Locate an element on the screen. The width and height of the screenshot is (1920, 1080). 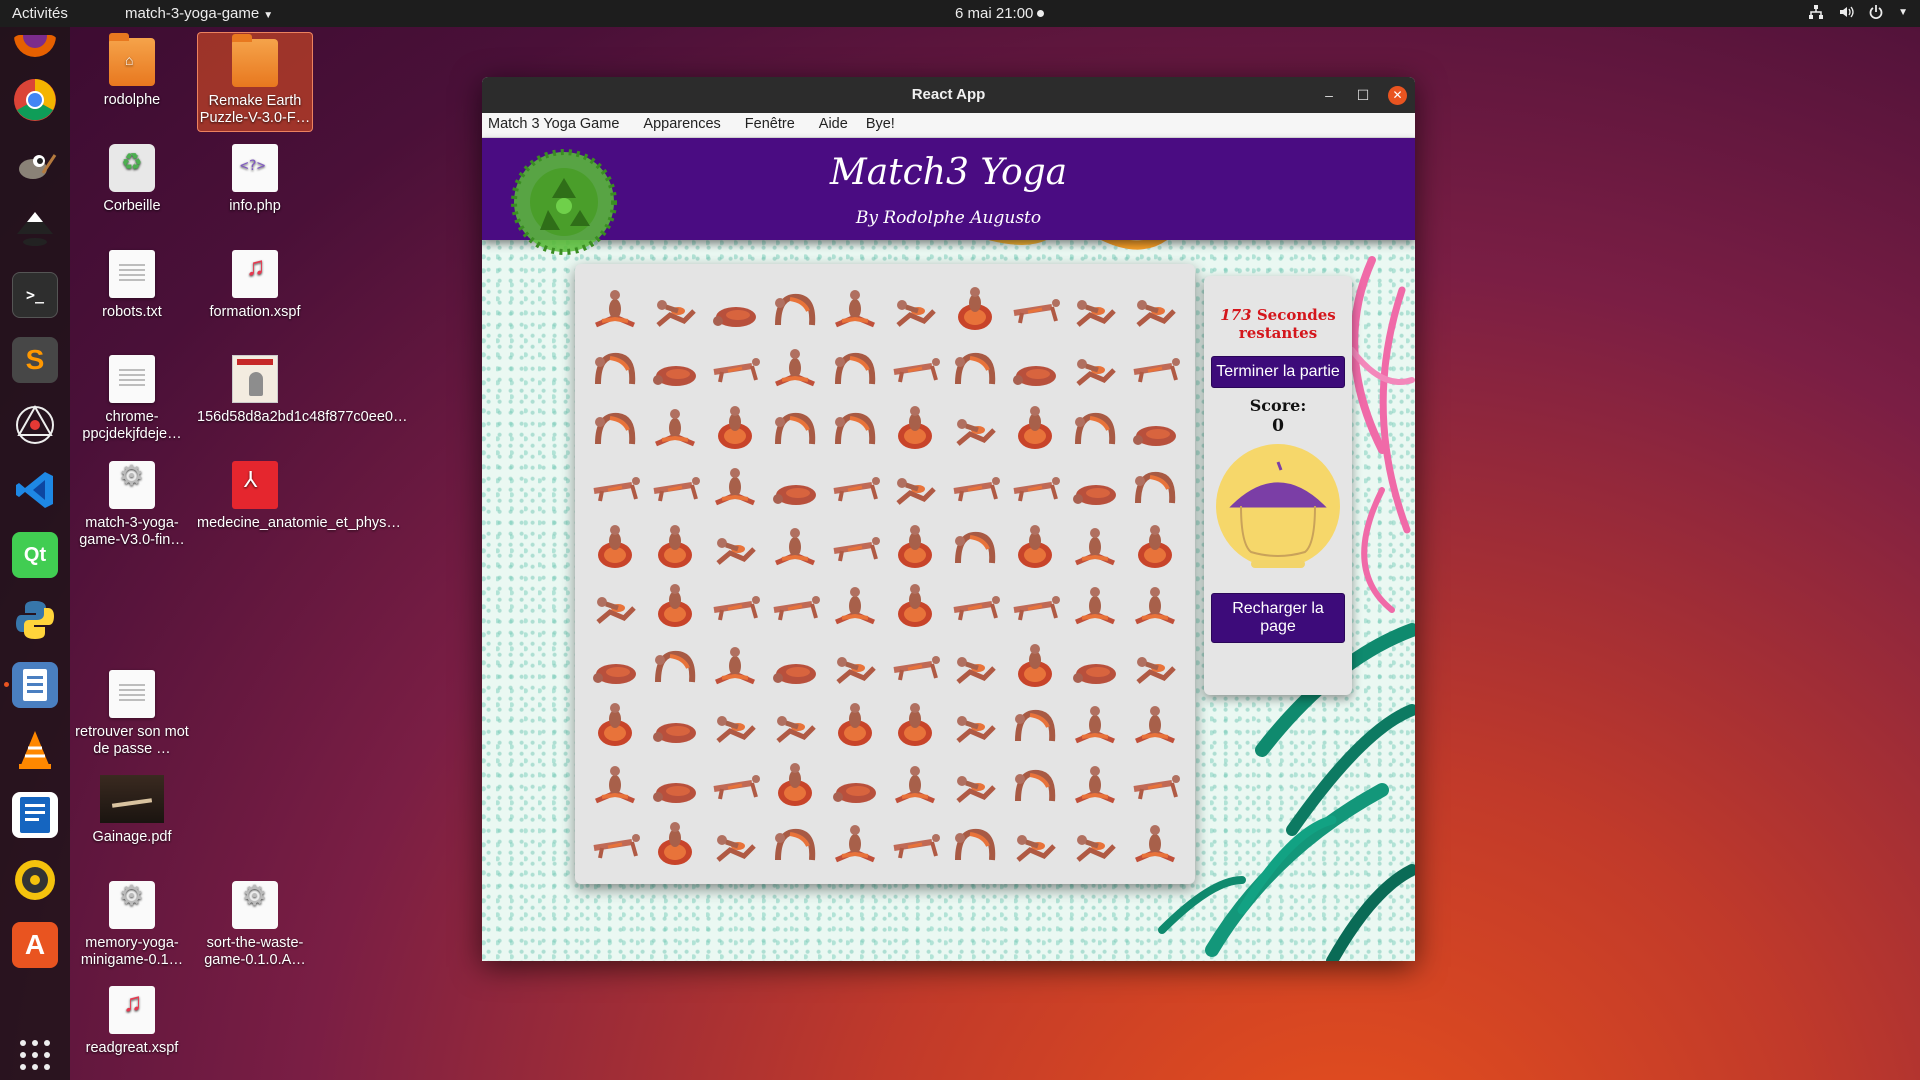
vlc-icon is located at coordinates (35, 750).